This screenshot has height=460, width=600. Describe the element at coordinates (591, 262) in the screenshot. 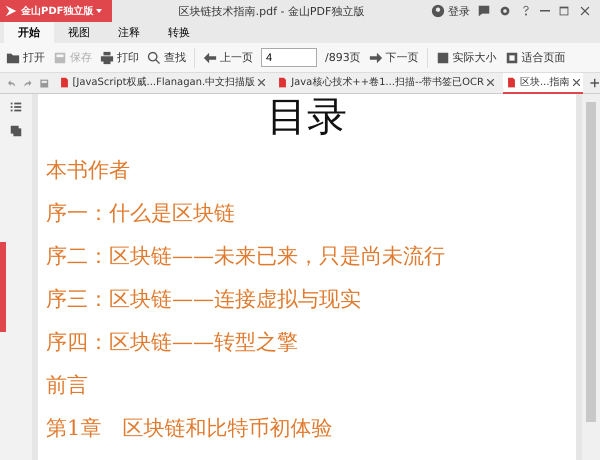

I see `scrollbar-thumb` at that location.